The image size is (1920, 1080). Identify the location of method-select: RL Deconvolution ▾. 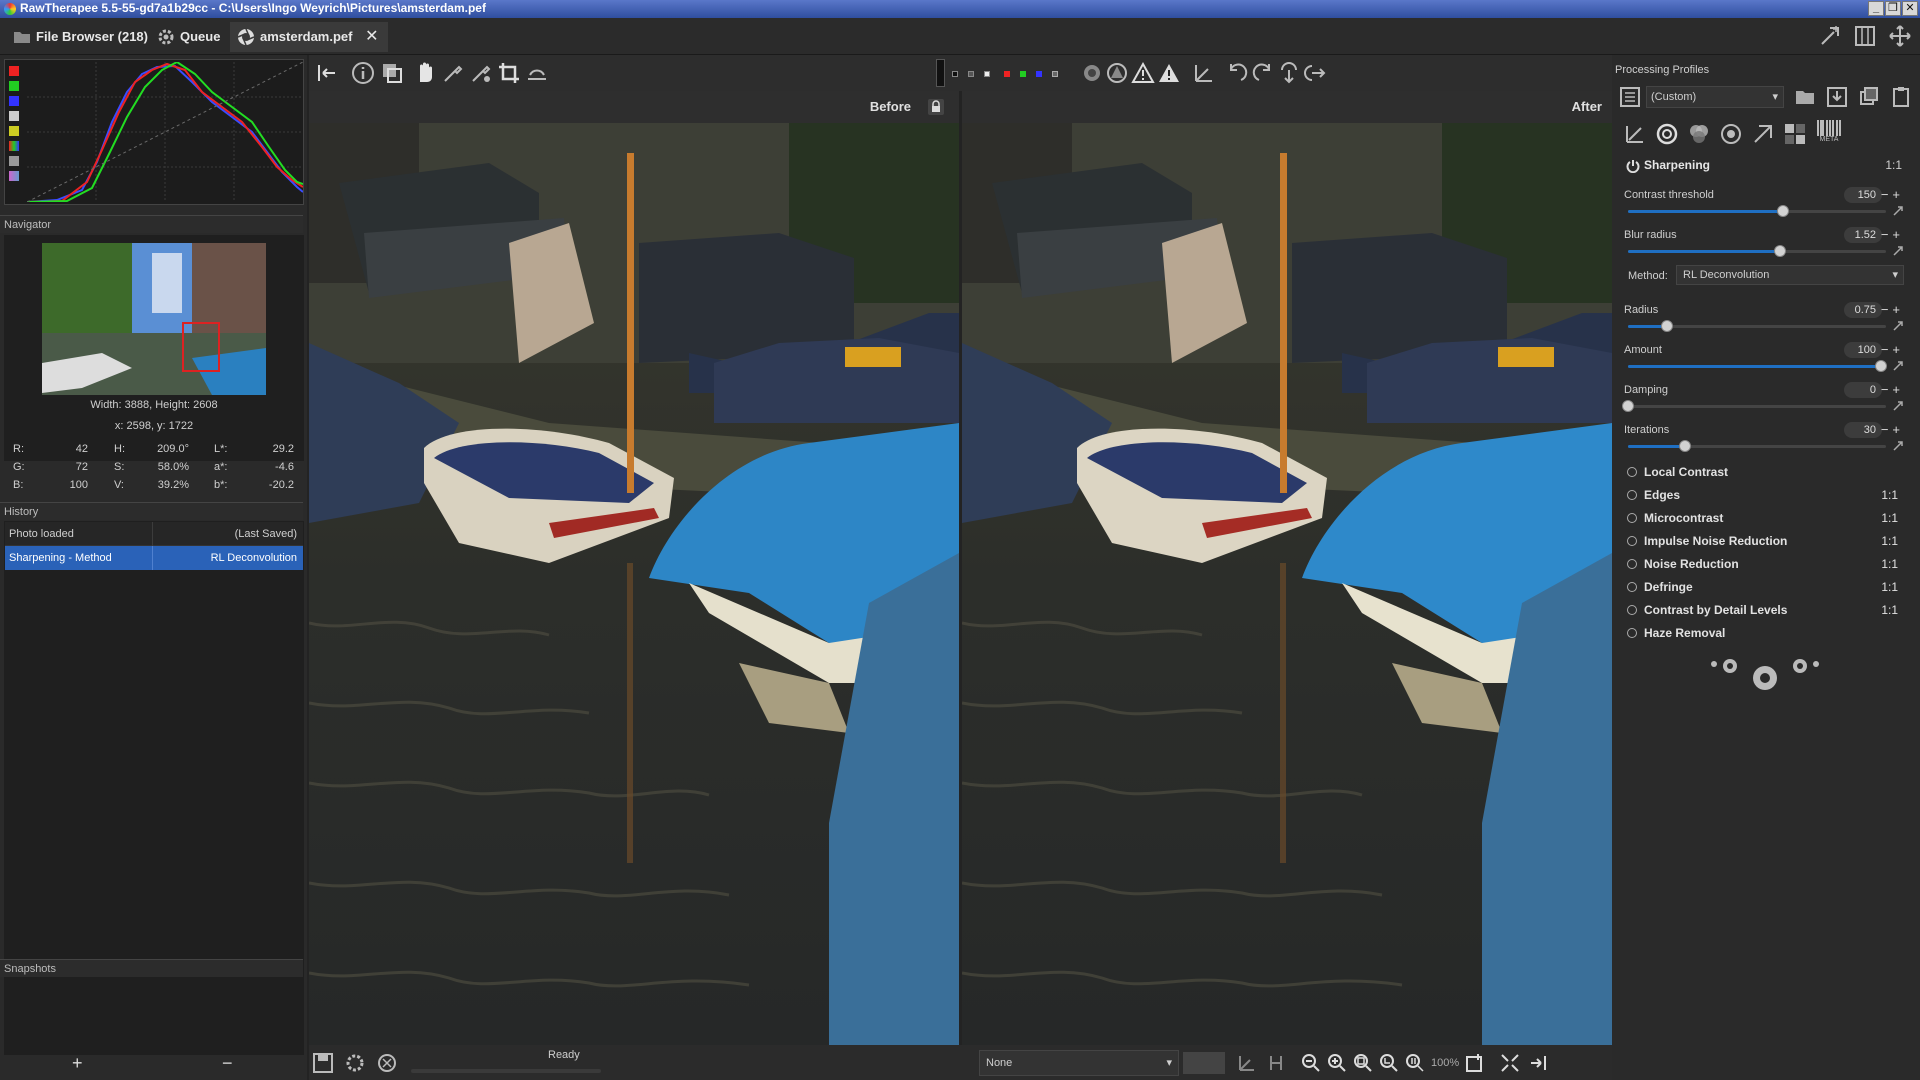
(1790, 275).